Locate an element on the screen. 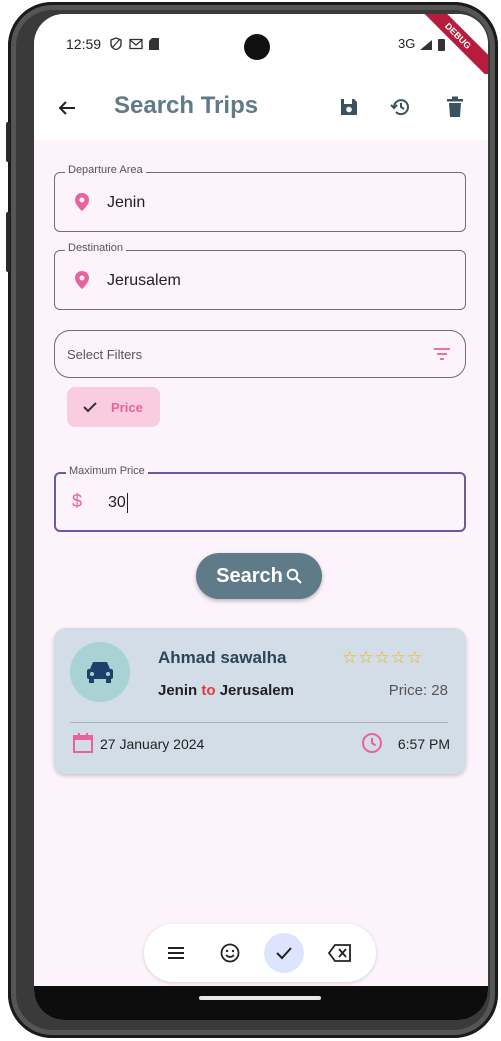 This screenshot has width=501, height=1041. menu-button is located at coordinates (176, 953).